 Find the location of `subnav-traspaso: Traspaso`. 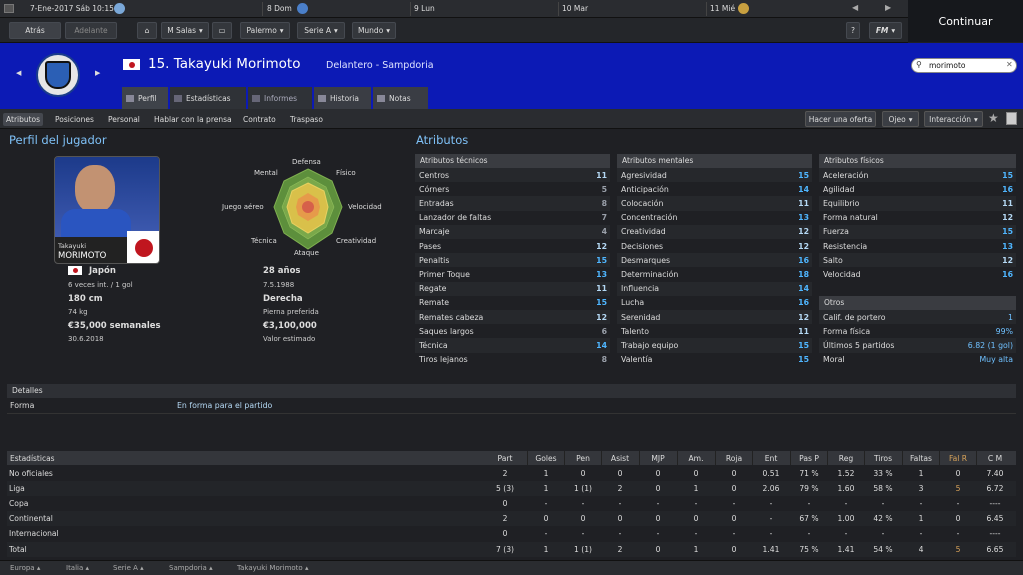

subnav-traspaso: Traspaso is located at coordinates (306, 119).